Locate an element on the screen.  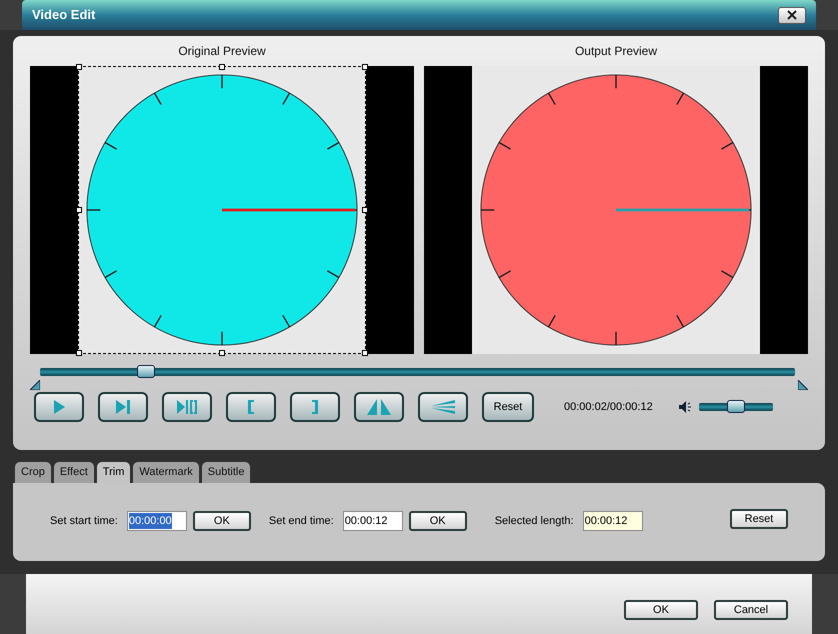
tab: Watermark is located at coordinates (166, 472).